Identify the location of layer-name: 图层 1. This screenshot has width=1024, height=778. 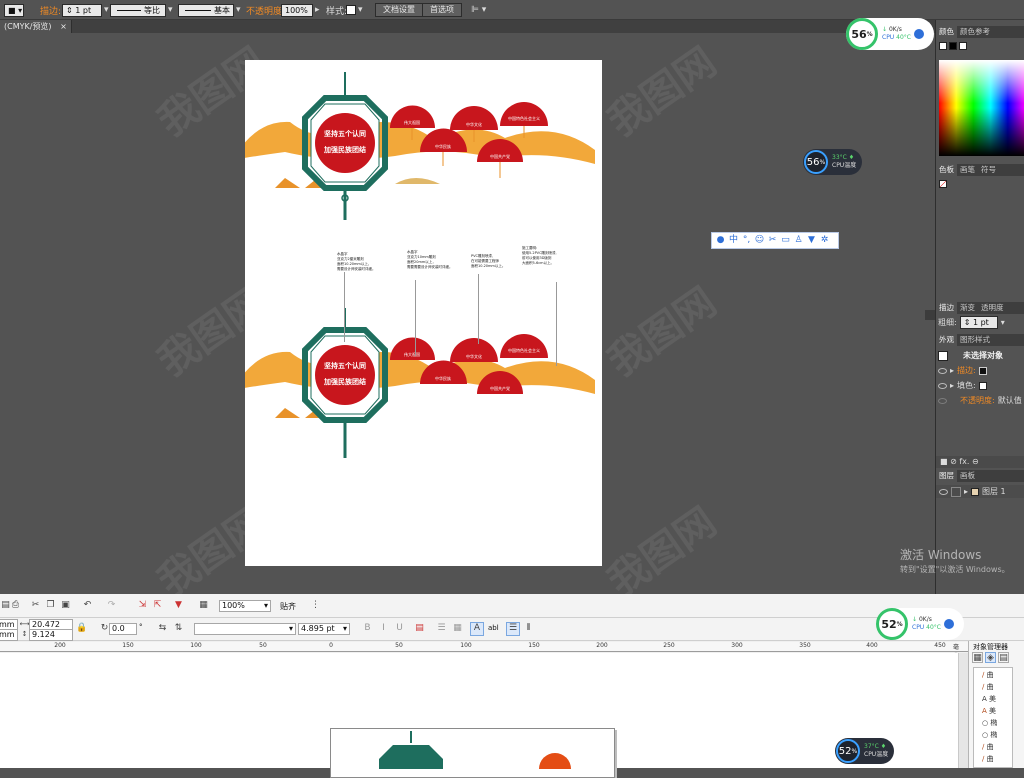
(994, 491).